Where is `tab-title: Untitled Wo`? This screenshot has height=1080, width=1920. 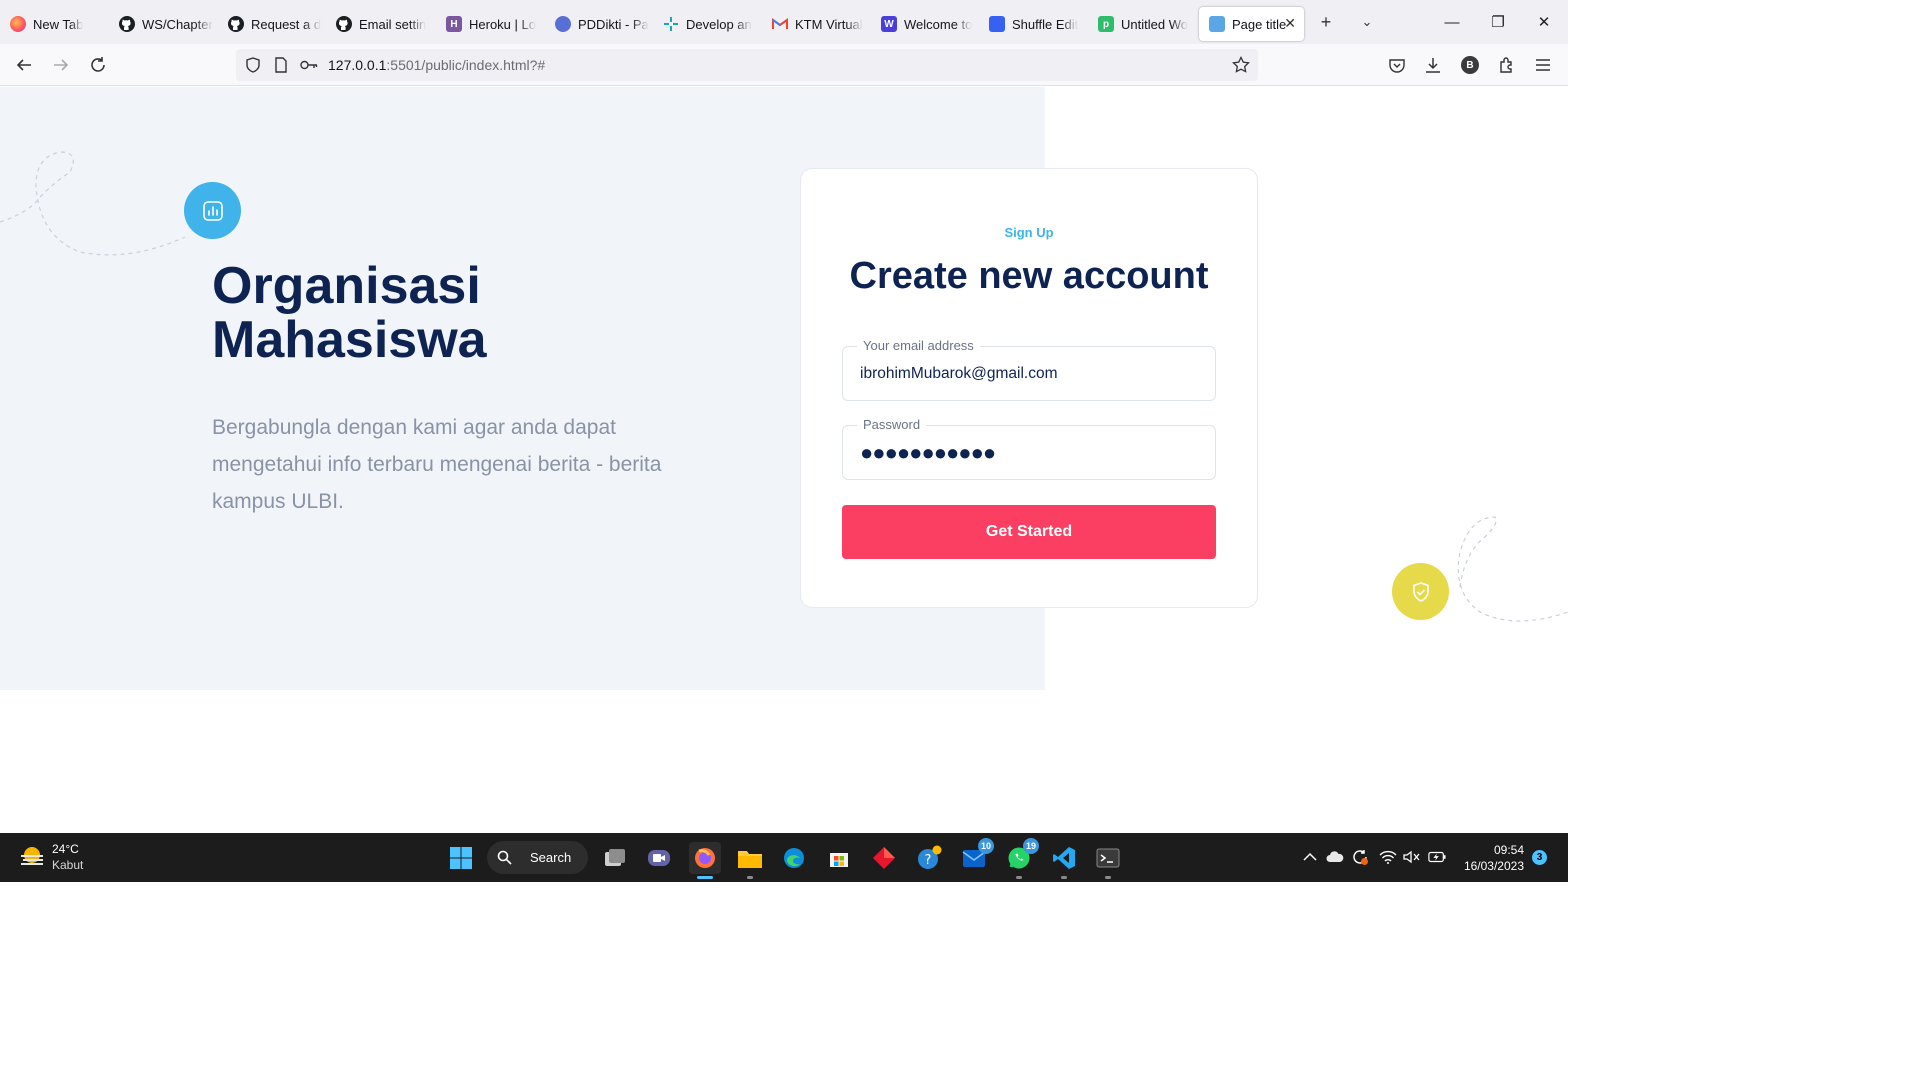 tab-title: Untitled Wo is located at coordinates (1154, 24).